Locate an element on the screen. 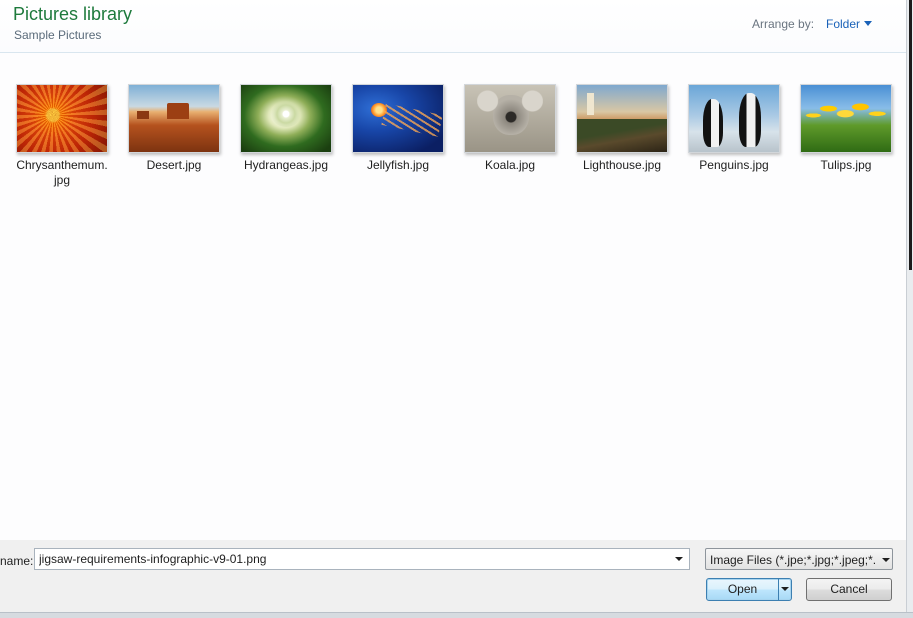 Image resolution: width=913 pixels, height=618 pixels. file-label: Desert.jpg is located at coordinates (174, 165).